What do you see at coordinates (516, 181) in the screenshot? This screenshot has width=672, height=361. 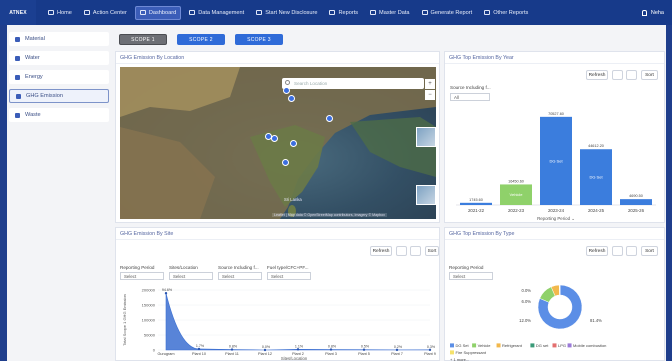 I see `data-label: 16450.60` at bounding box center [516, 181].